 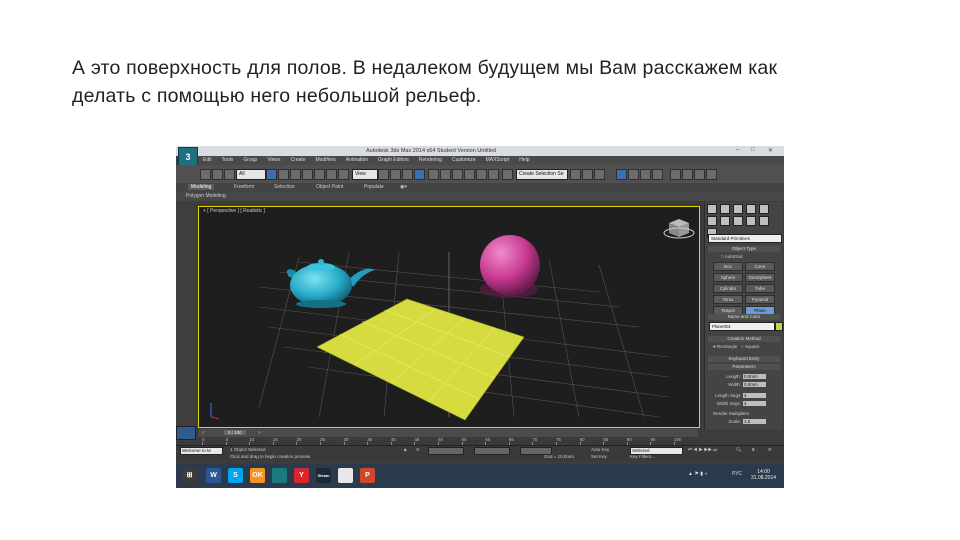 What do you see at coordinates (251, 174) in the screenshot?
I see `selection-filter: All` at bounding box center [251, 174].